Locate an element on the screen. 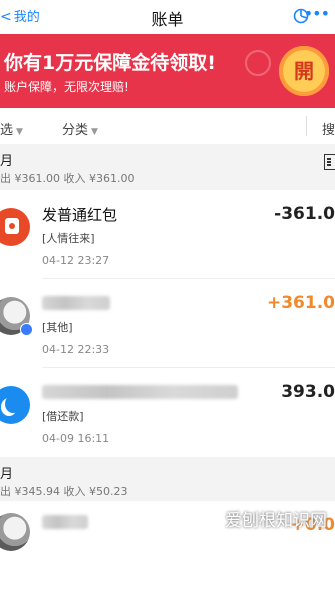  transaction-name: 发普通红包 is located at coordinates (80, 215).